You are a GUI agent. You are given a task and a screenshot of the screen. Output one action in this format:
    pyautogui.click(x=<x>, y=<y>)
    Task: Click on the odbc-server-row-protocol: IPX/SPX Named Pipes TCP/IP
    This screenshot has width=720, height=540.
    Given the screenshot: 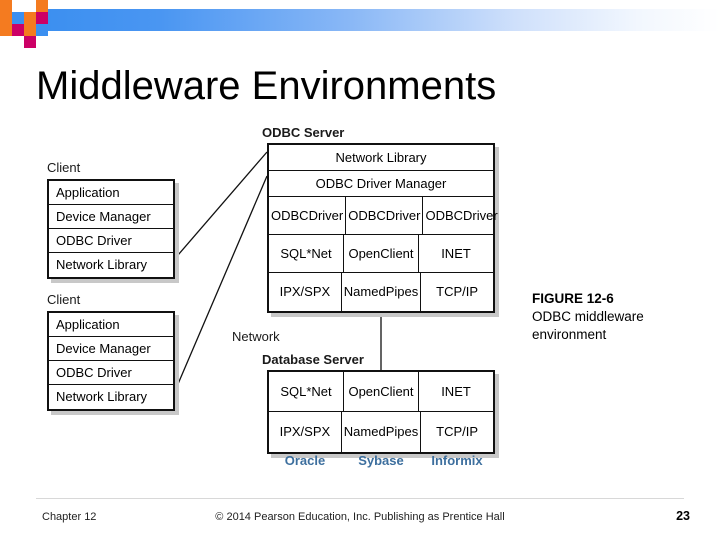 What is the action you would take?
    pyautogui.click(x=381, y=292)
    